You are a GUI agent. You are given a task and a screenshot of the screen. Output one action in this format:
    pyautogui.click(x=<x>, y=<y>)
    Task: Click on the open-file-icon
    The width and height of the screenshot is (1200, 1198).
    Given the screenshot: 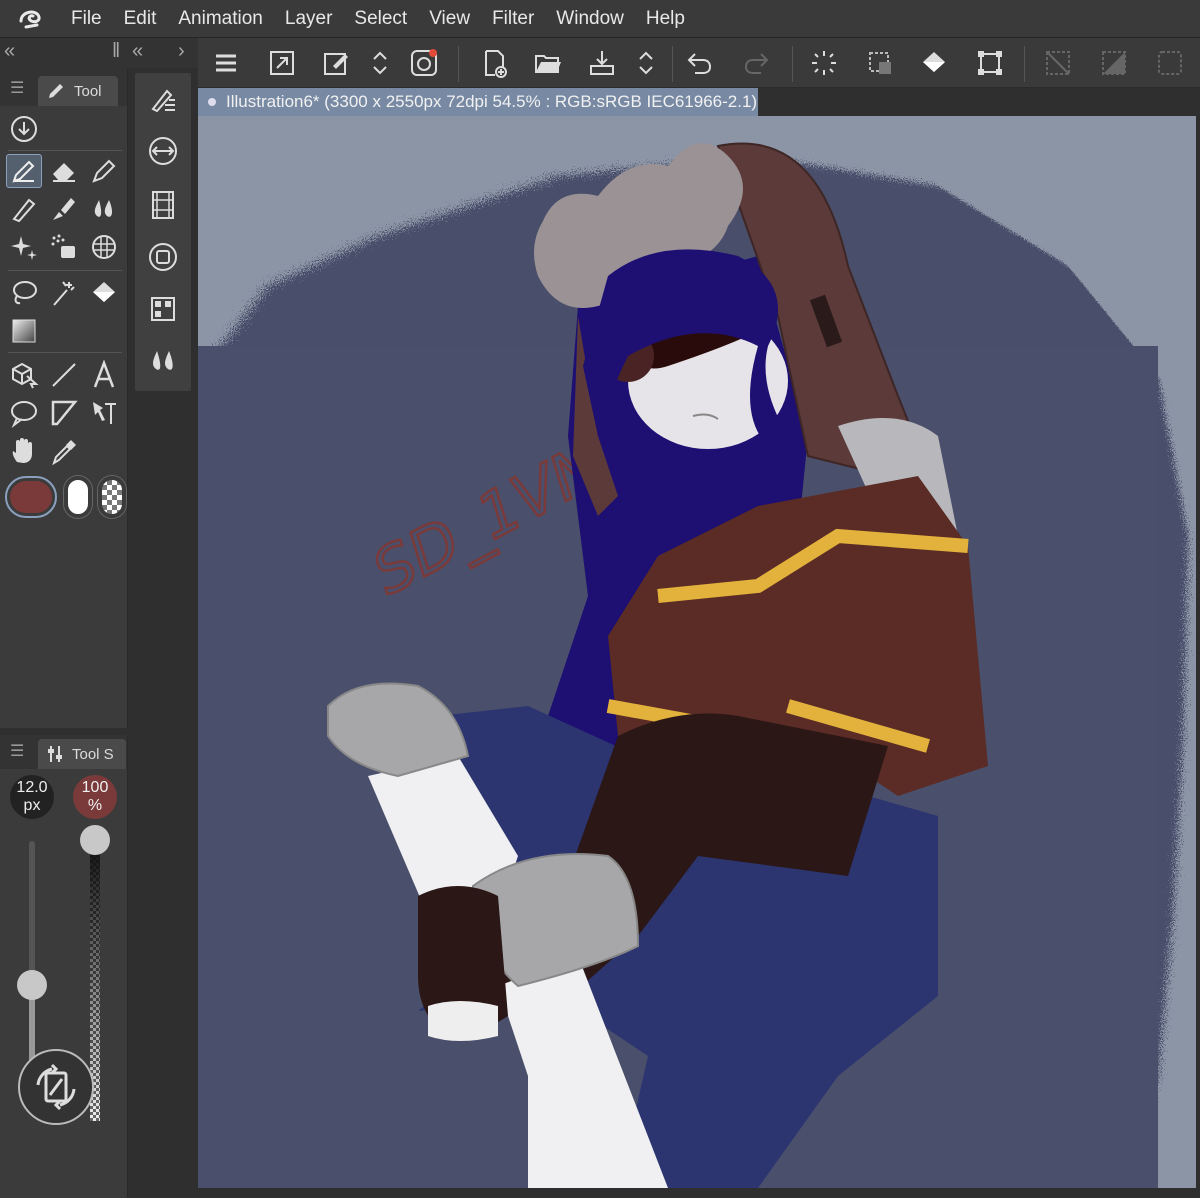 What is the action you would take?
    pyautogui.click(x=548, y=63)
    